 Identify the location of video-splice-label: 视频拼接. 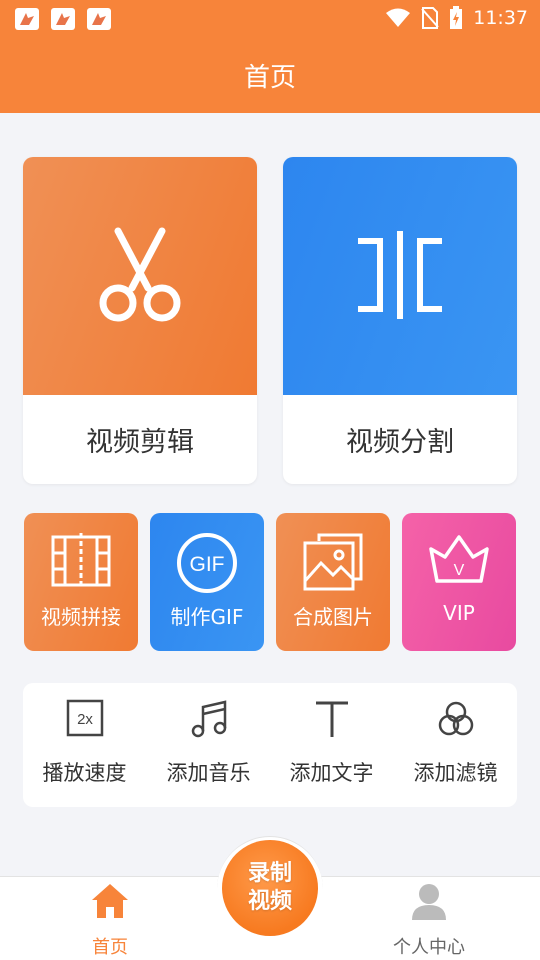
(81, 617).